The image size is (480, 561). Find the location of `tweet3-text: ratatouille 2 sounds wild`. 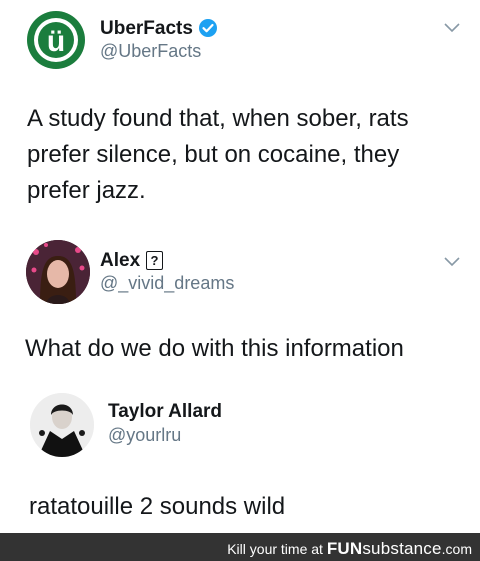

tweet3-text: ratatouille 2 sounds wild is located at coordinates (157, 506).